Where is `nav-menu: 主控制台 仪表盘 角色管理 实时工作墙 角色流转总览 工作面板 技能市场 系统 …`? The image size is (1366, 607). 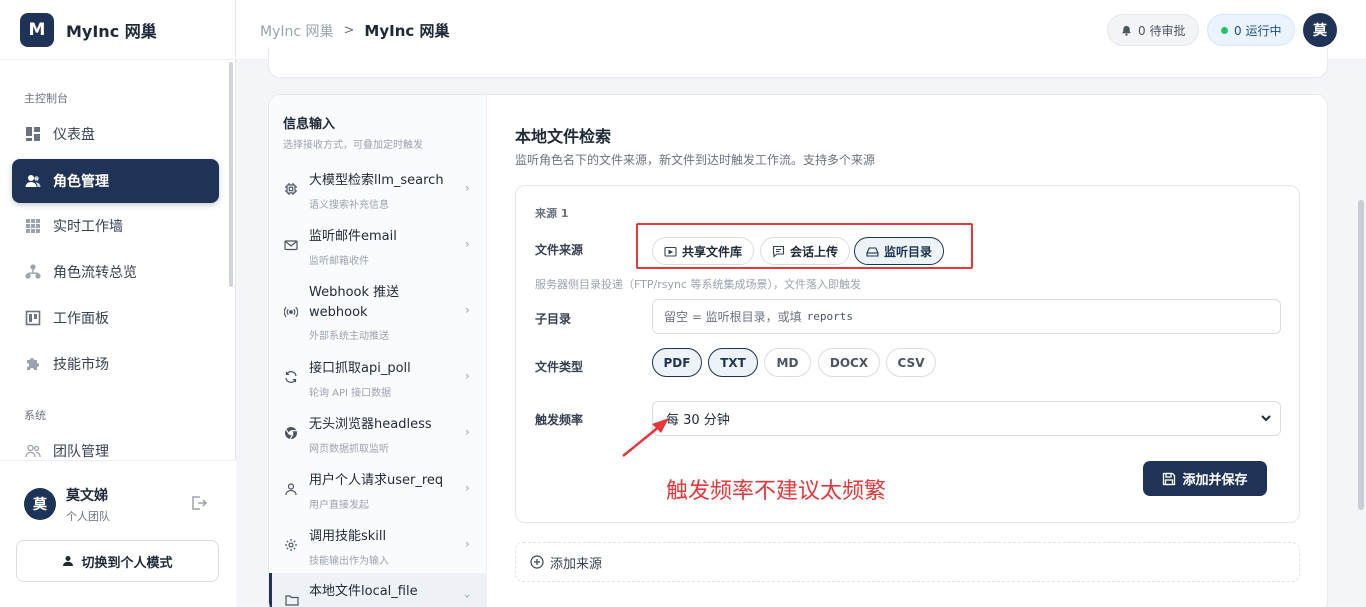 nav-menu: 主控制台 仪表盘 角色管理 实时工作墙 角色流转总览 工作面板 技能市场 系统 … is located at coordinates (118, 260).